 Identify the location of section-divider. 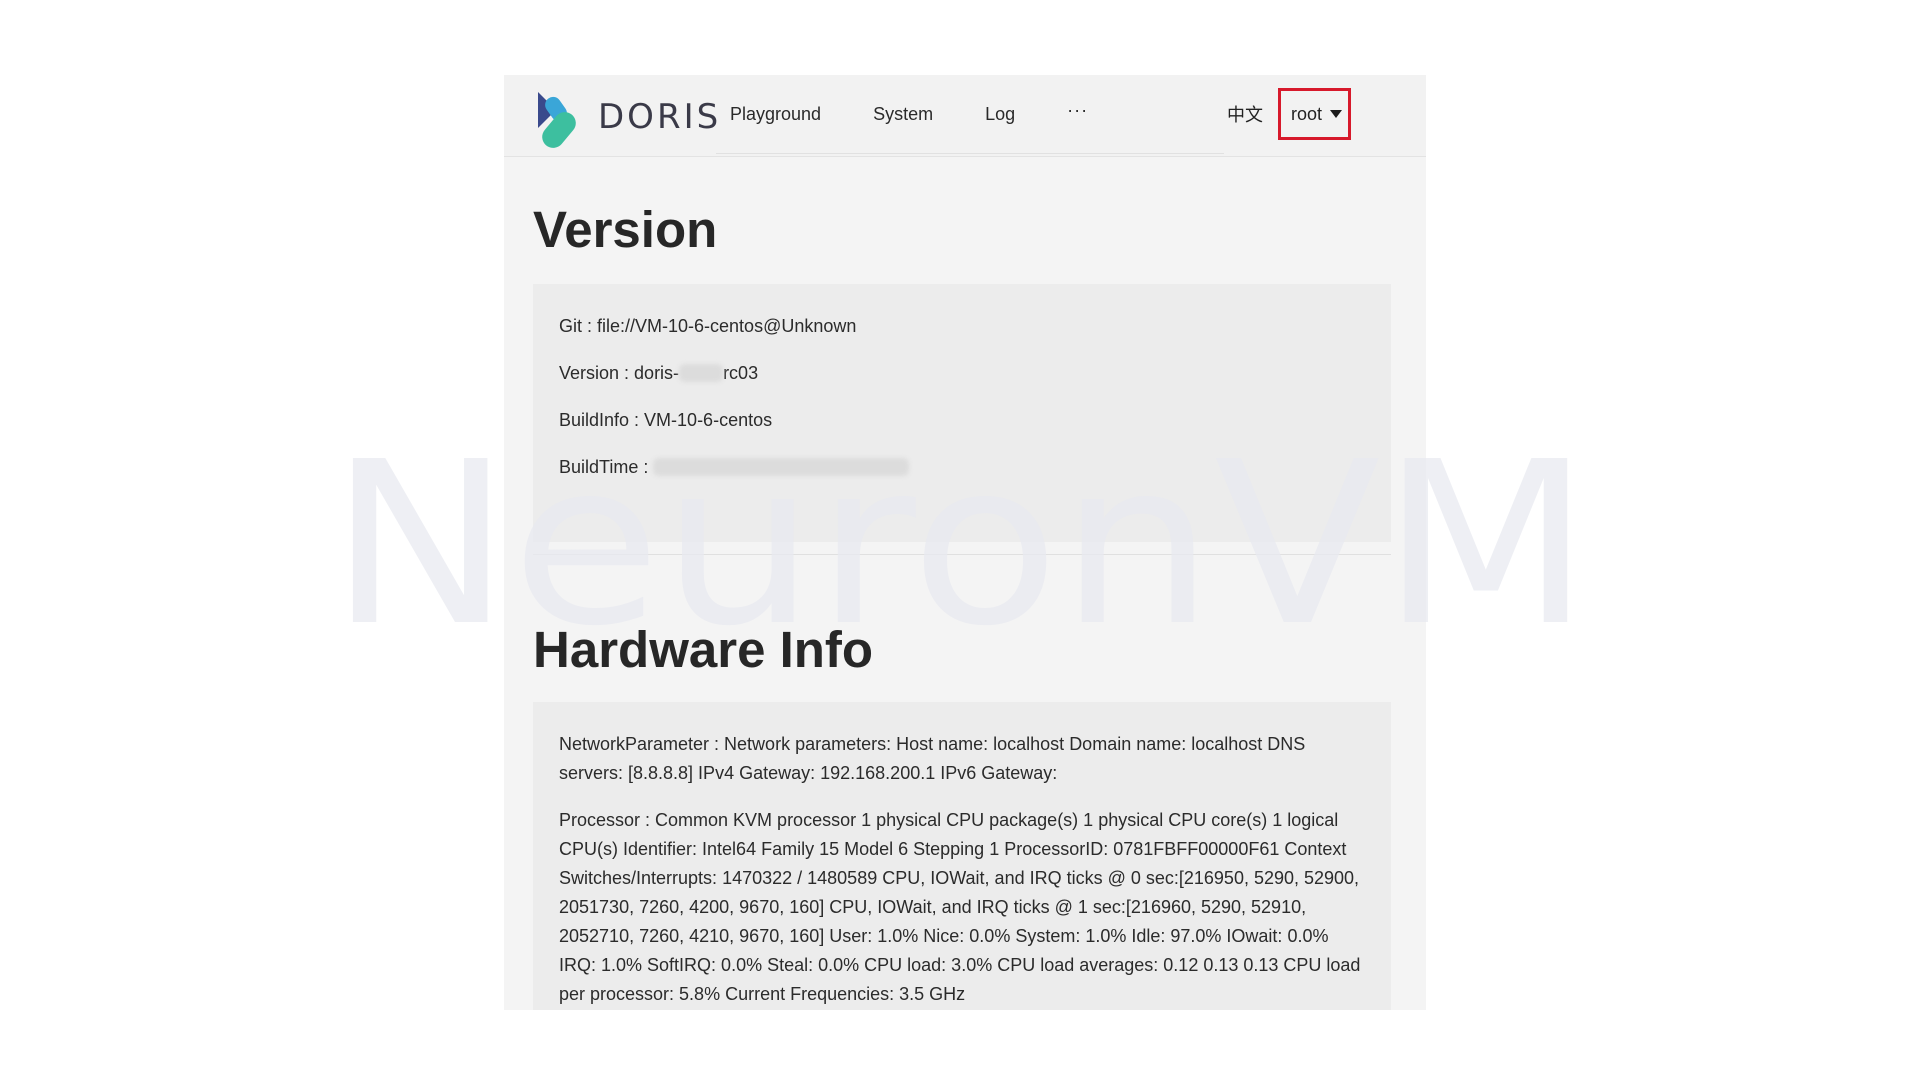
(962, 554).